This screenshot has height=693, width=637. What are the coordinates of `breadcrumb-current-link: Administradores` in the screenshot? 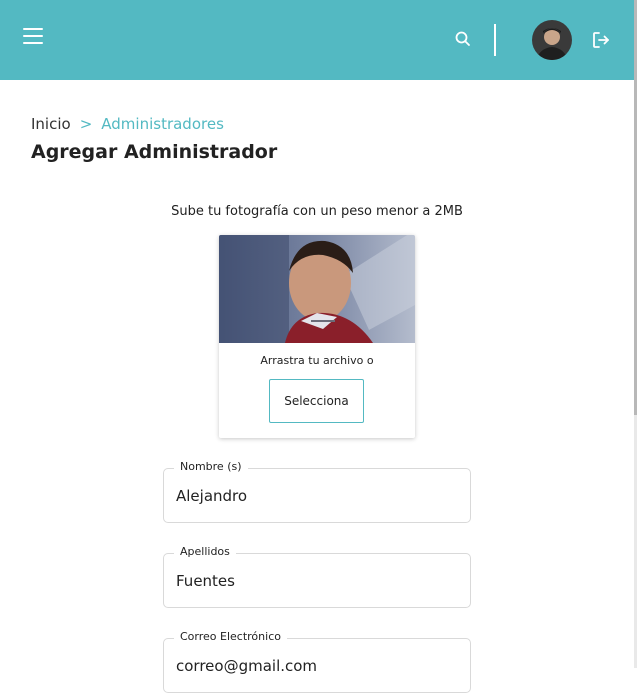 It's located at (162, 124).